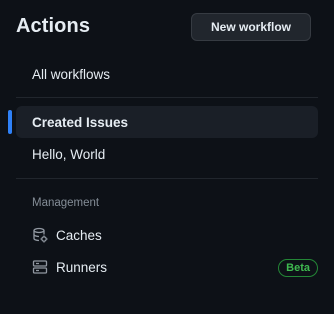  I want to click on server-icon, so click(40, 267).